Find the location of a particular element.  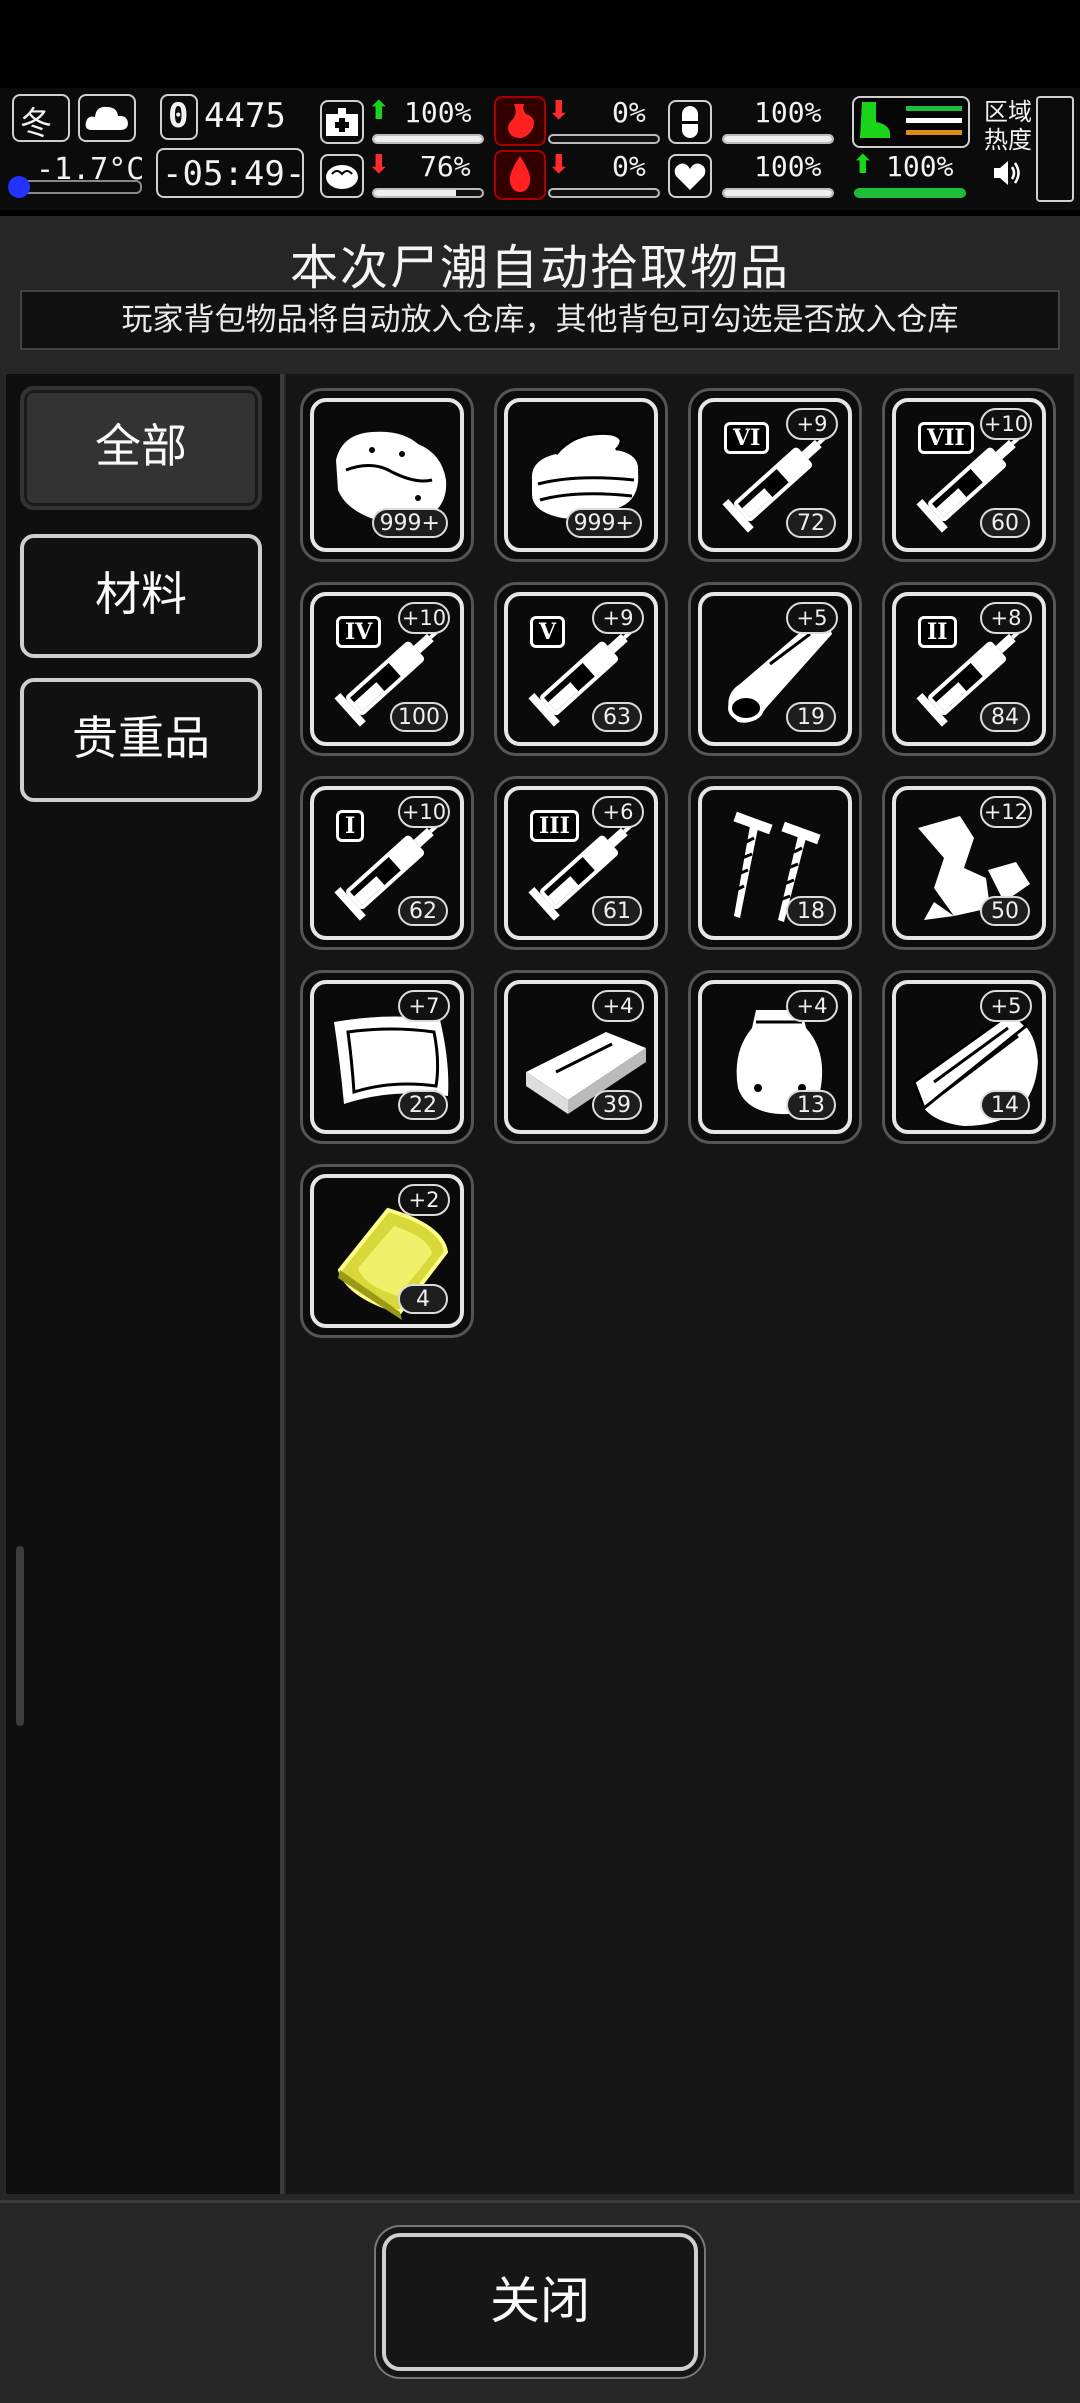

item-frame: VI +9 72 is located at coordinates (775, 475).